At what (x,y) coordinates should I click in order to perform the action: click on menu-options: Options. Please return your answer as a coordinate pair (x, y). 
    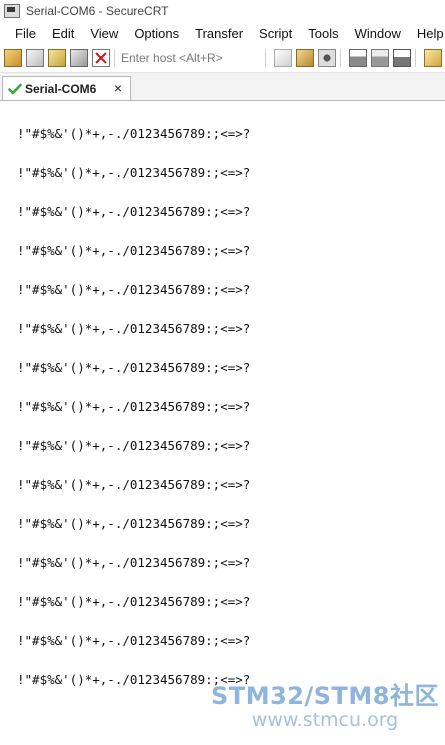
    Looking at the image, I should click on (156, 33).